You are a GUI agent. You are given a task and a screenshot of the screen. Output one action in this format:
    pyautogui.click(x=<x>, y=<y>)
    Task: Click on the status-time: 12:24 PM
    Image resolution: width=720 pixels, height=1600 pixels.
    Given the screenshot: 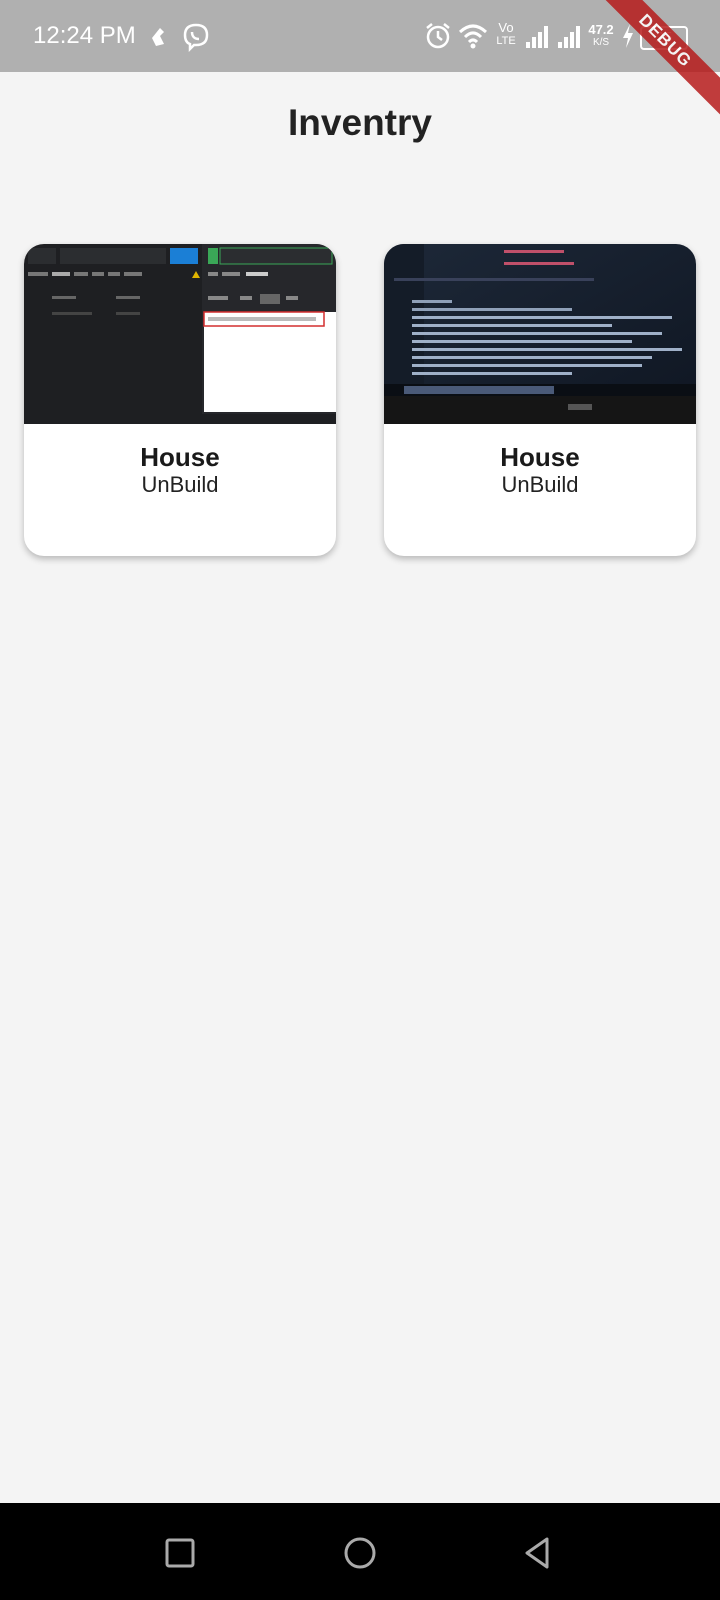 What is the action you would take?
    pyautogui.click(x=84, y=35)
    